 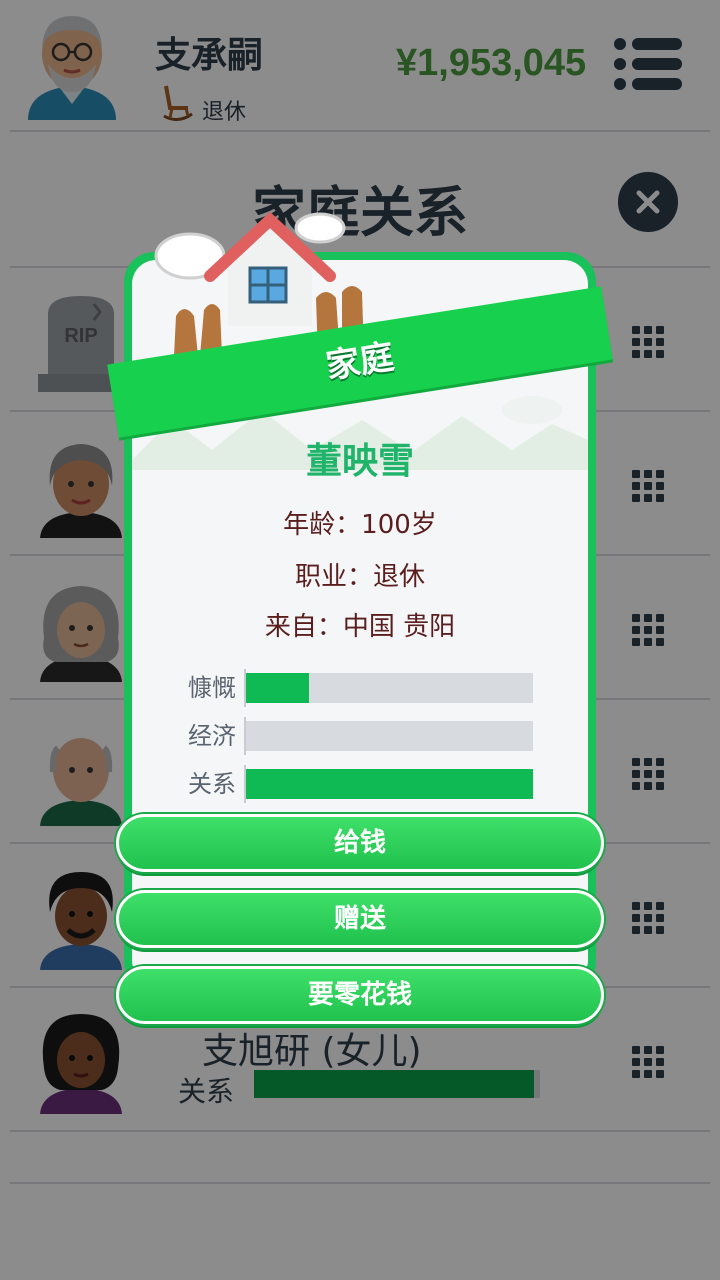 I want to click on member-origin: 来自：中国 贵阳, so click(x=360, y=627).